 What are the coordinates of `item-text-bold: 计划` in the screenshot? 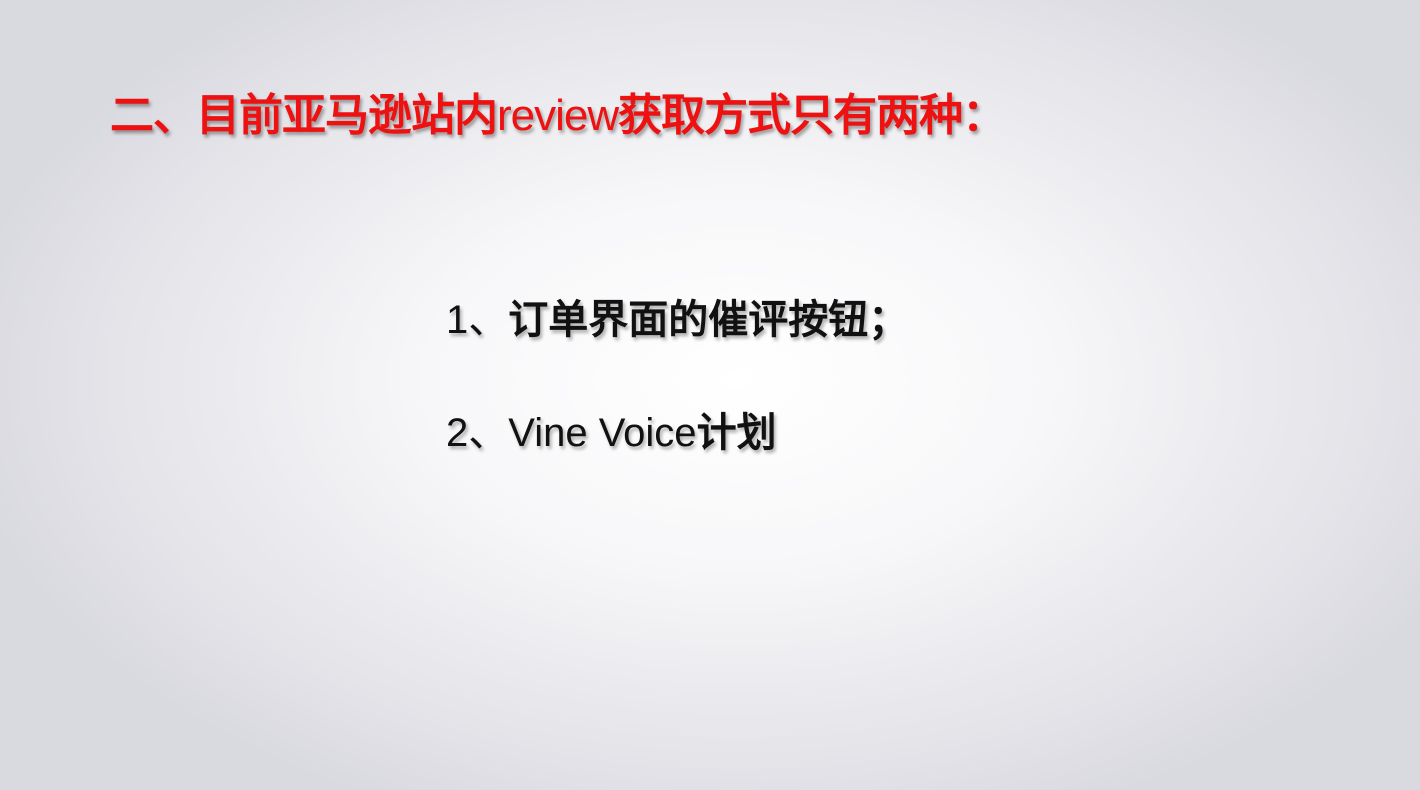 It's located at (736, 433).